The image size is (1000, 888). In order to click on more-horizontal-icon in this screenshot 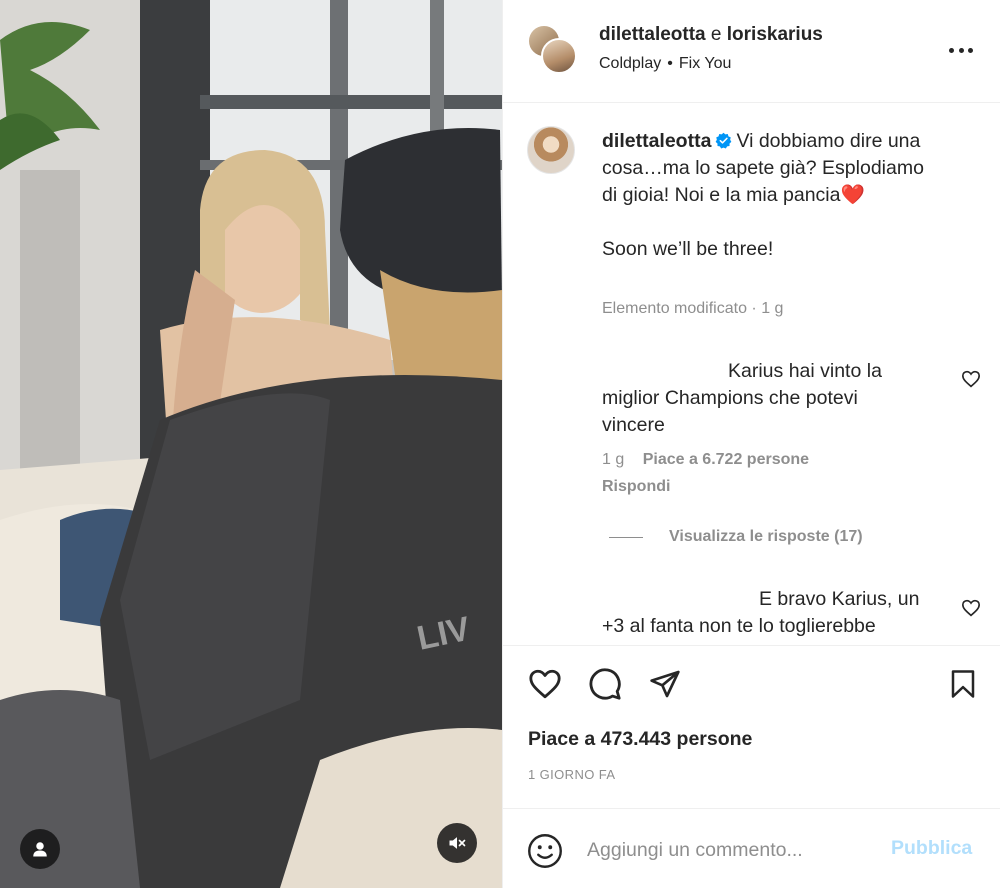, I will do `click(951, 50)`.